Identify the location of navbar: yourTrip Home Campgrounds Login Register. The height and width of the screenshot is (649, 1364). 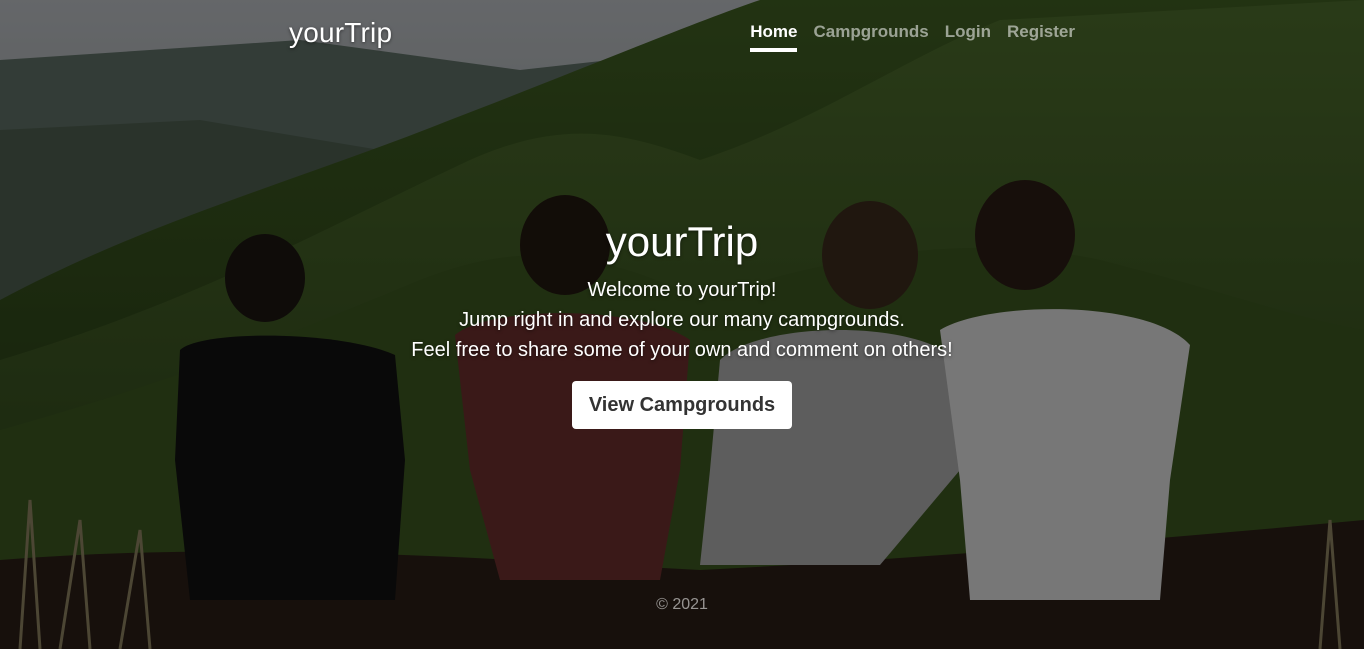
(682, 33).